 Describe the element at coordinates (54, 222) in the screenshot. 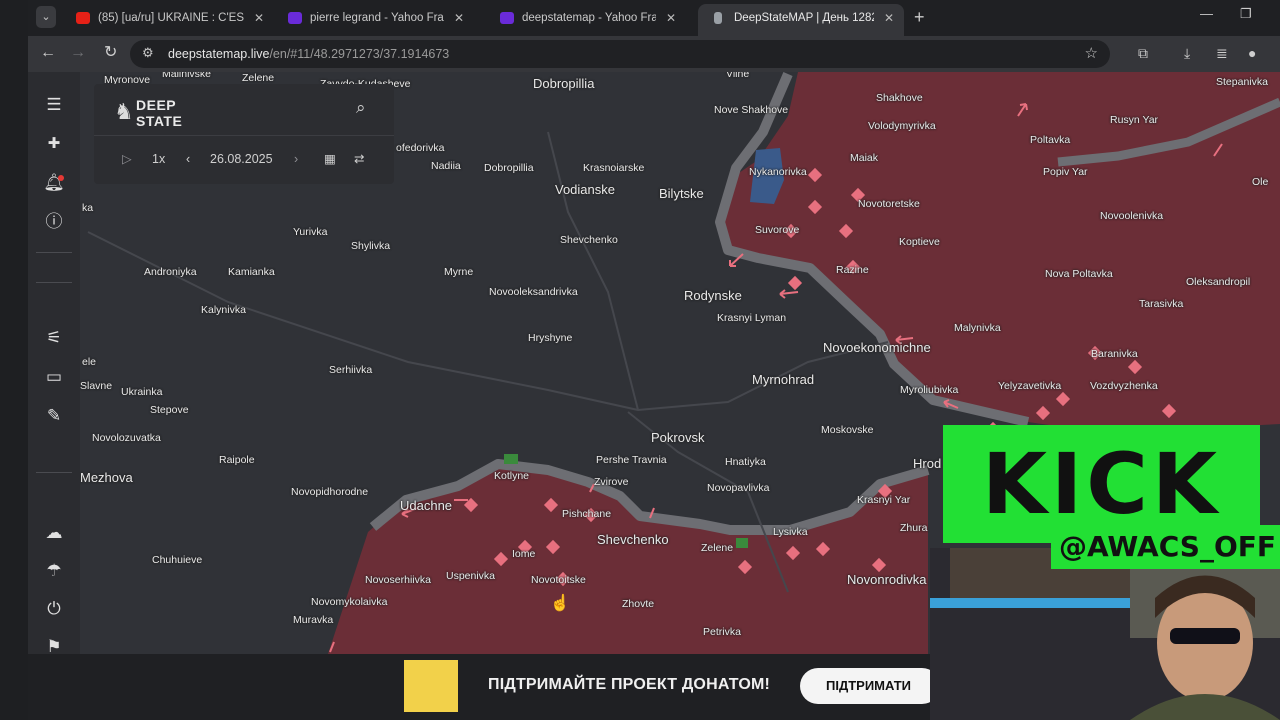

I see `info-icon: ⓘ` at that location.